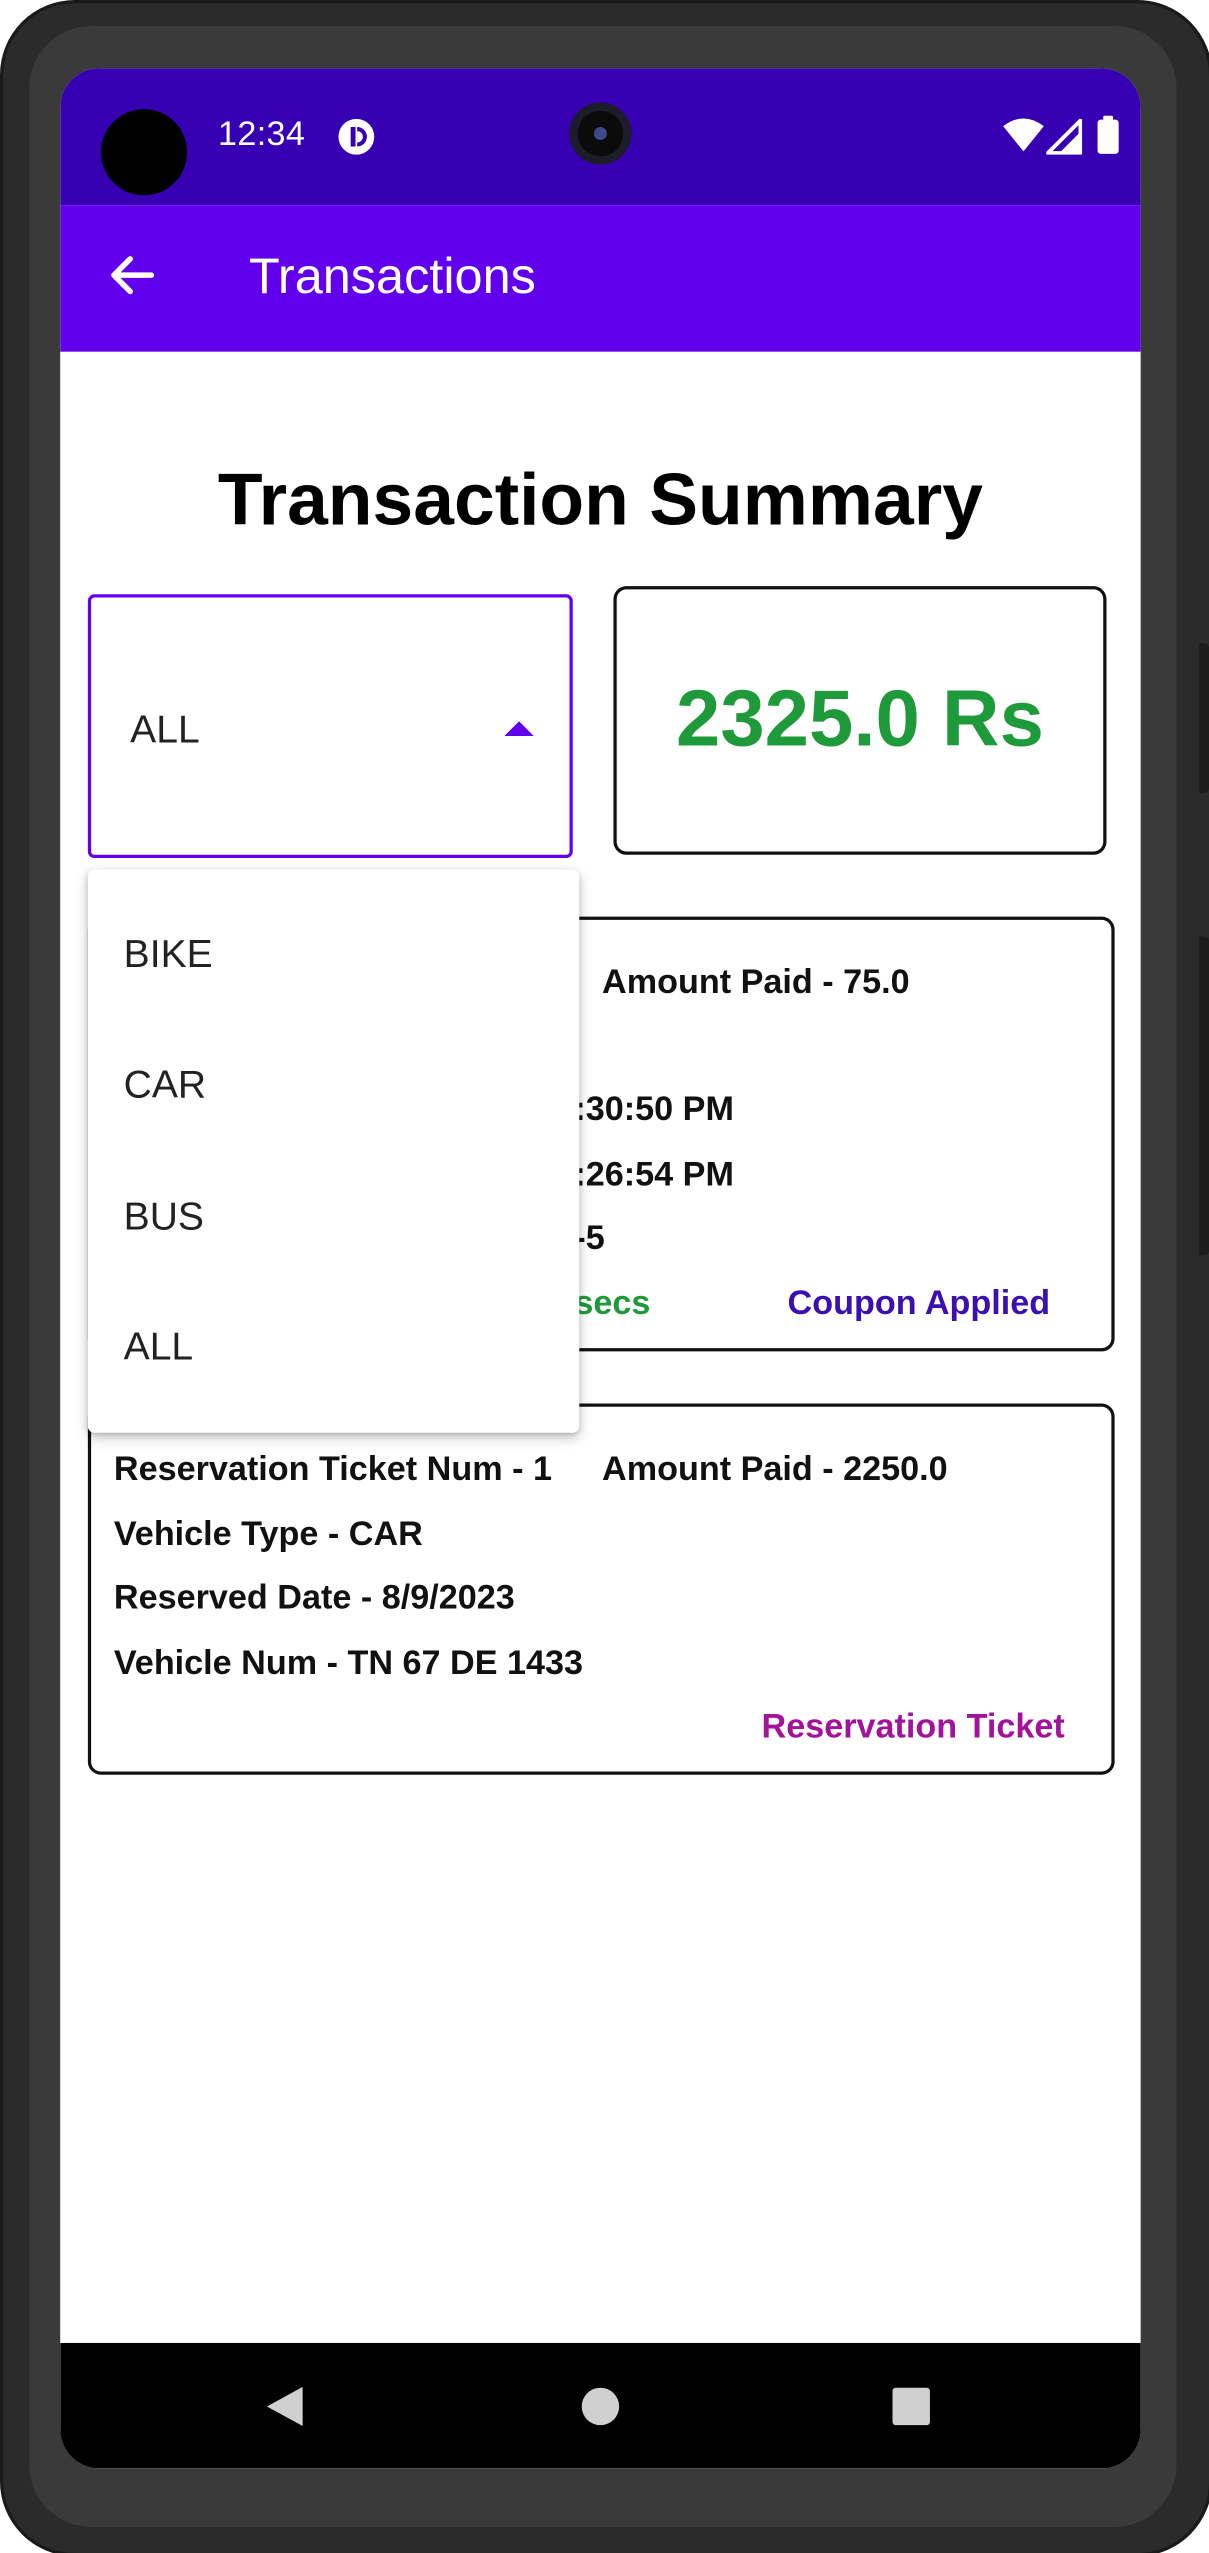 This screenshot has height=2553, width=1209. Describe the element at coordinates (612, 1303) in the screenshot. I see `duration-partial: secs` at that location.